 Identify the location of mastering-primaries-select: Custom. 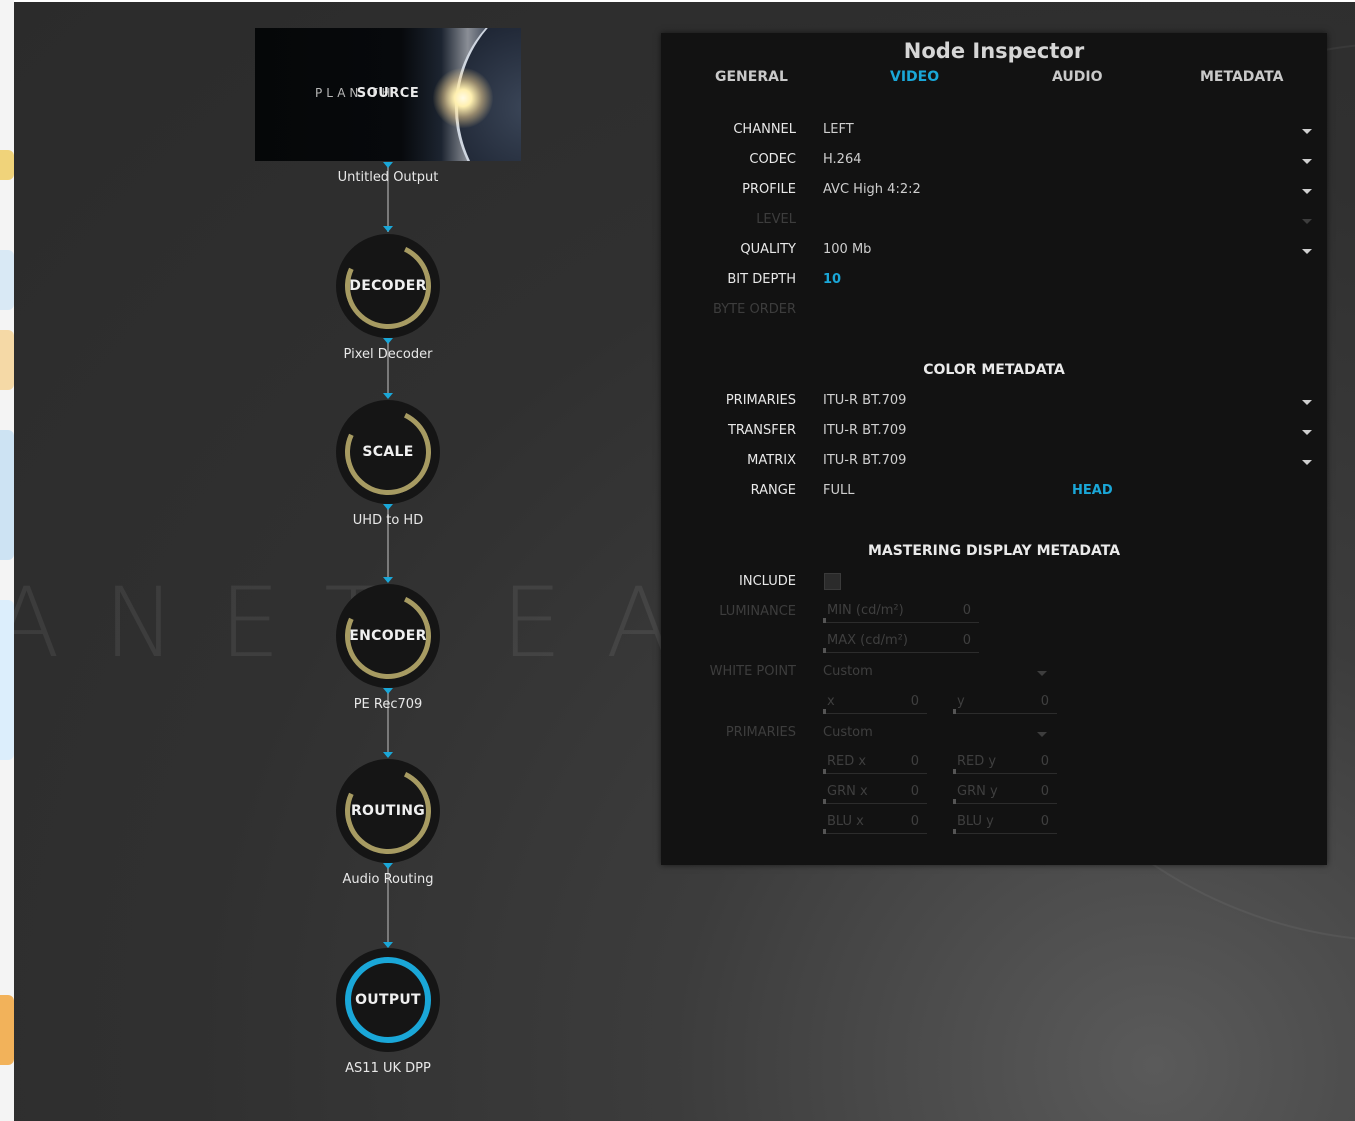
(848, 732).